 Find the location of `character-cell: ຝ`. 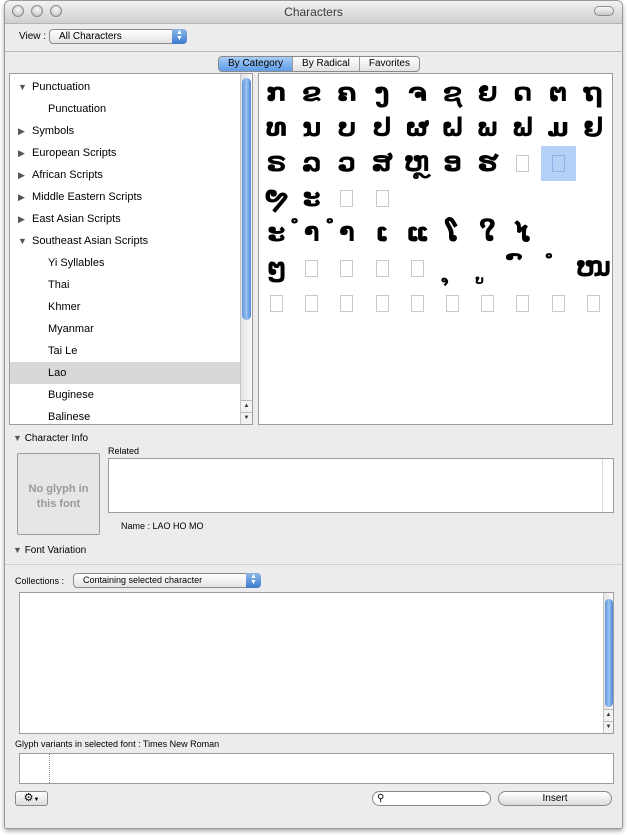

character-cell: ຝ is located at coordinates (452, 128).